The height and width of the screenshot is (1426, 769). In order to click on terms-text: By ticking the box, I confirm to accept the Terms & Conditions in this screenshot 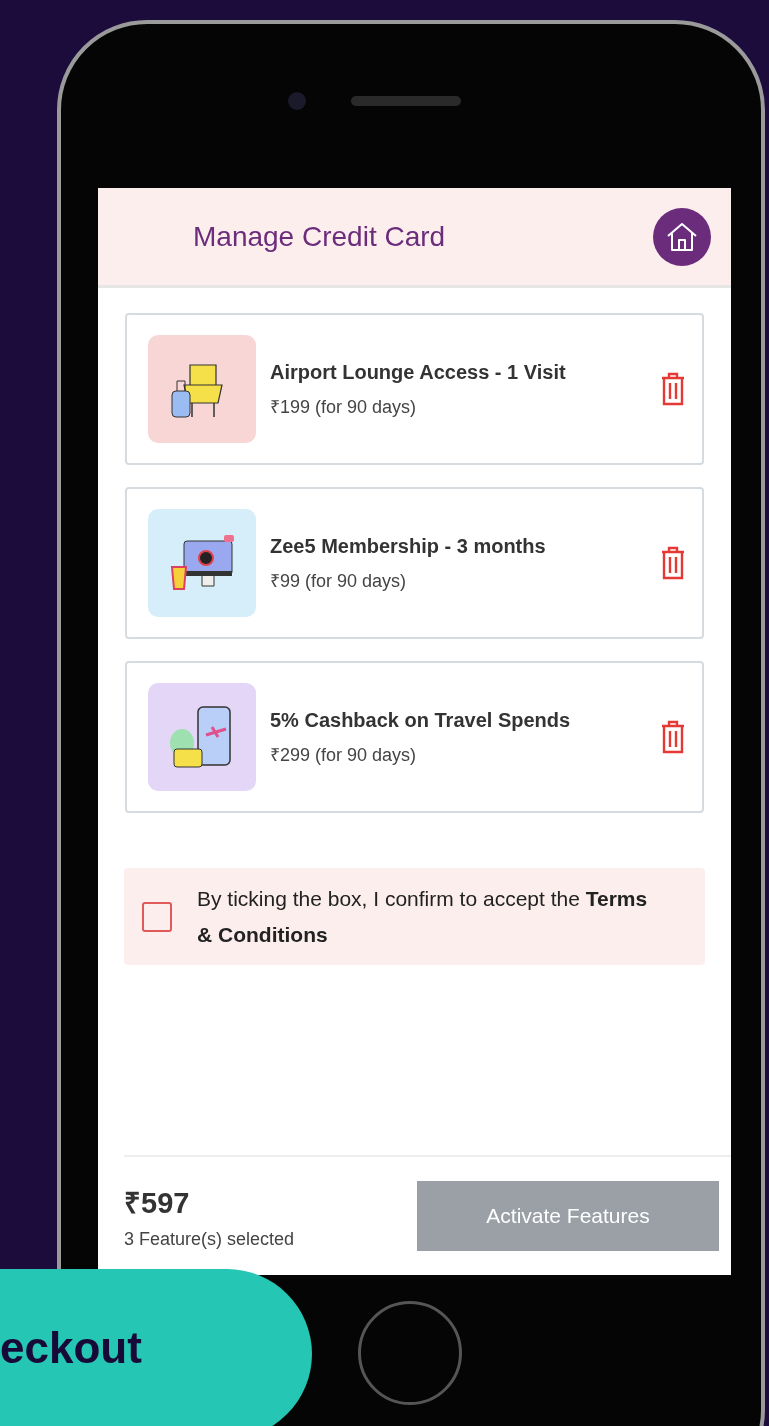, I will do `click(423, 916)`.